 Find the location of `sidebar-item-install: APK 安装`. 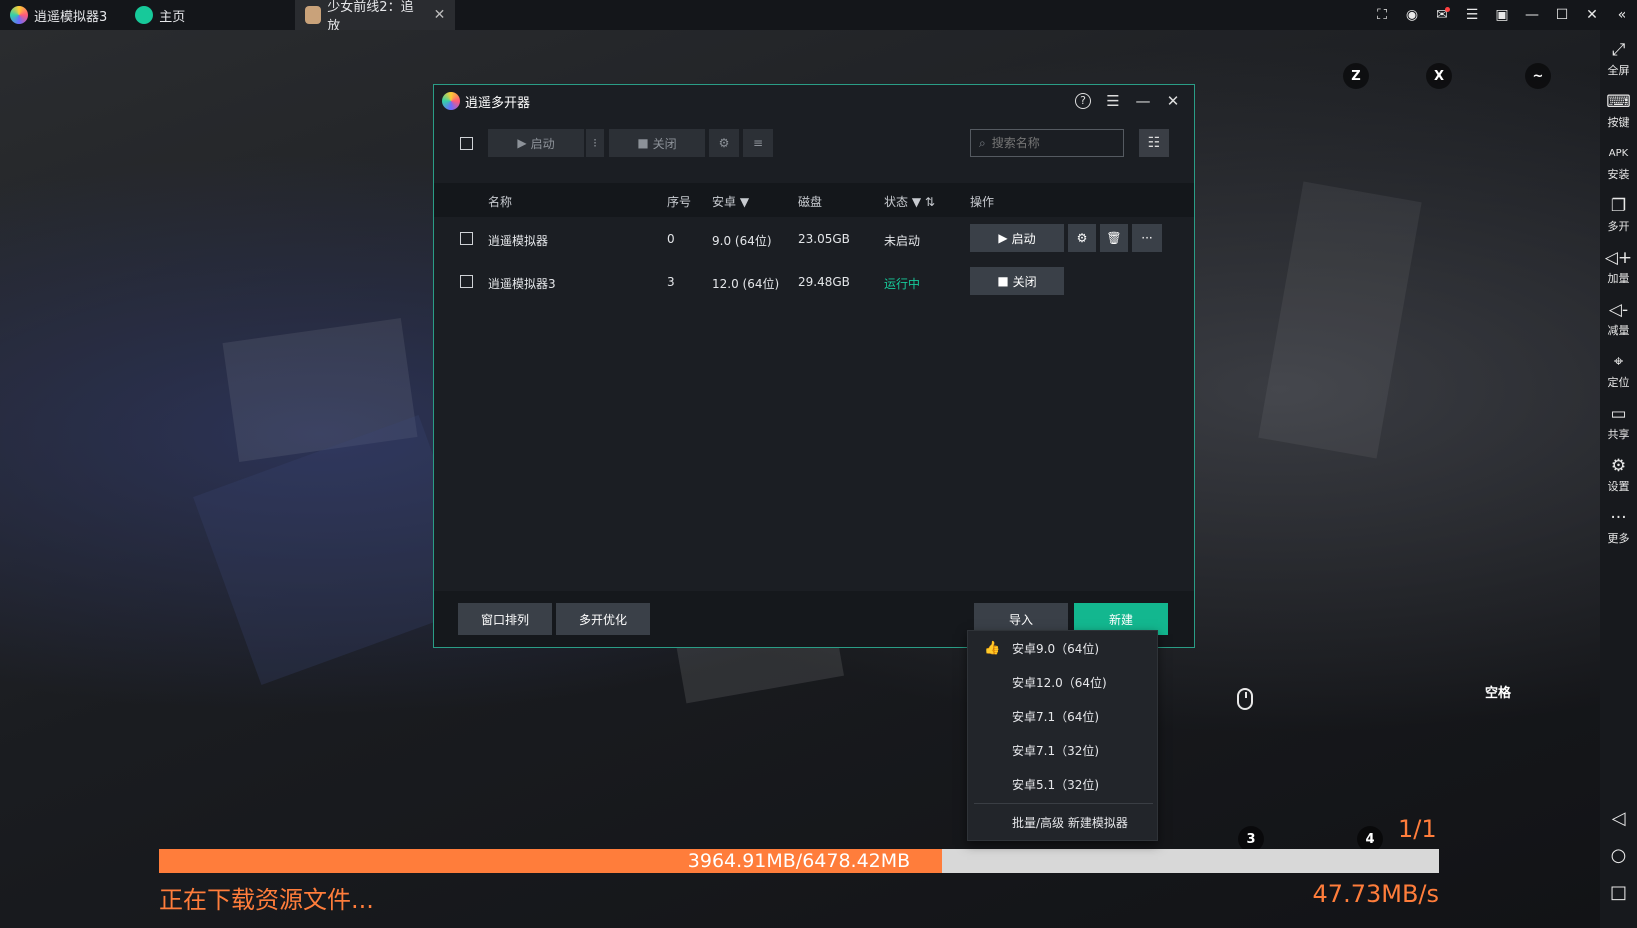

sidebar-item-install: APK 安装 is located at coordinates (1618, 163).